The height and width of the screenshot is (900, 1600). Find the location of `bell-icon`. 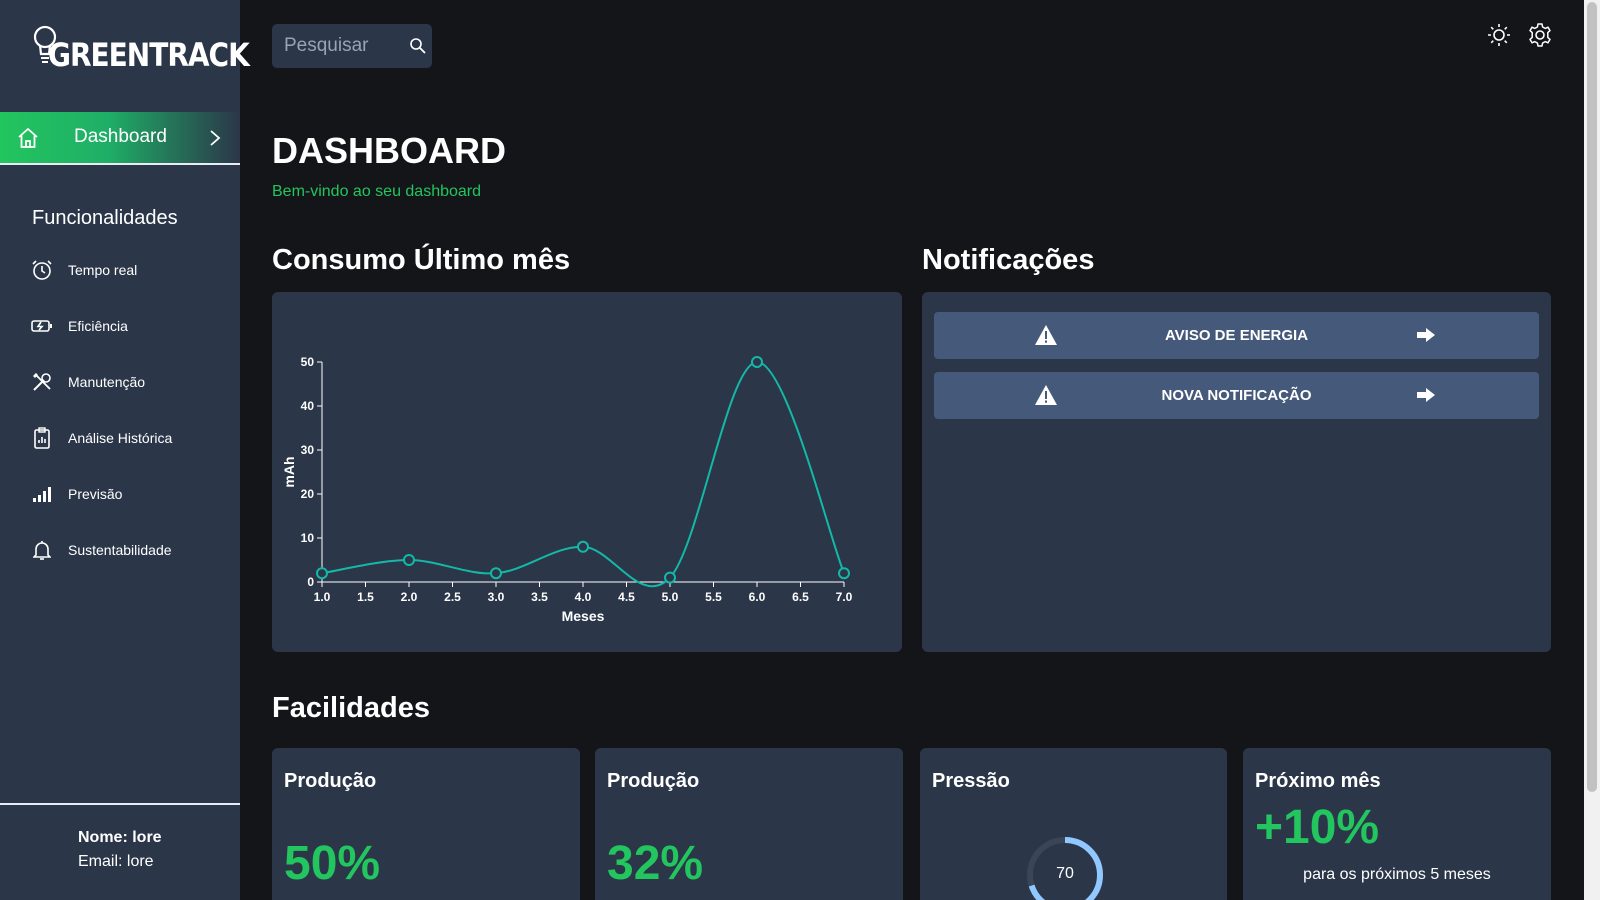

bell-icon is located at coordinates (42, 550).